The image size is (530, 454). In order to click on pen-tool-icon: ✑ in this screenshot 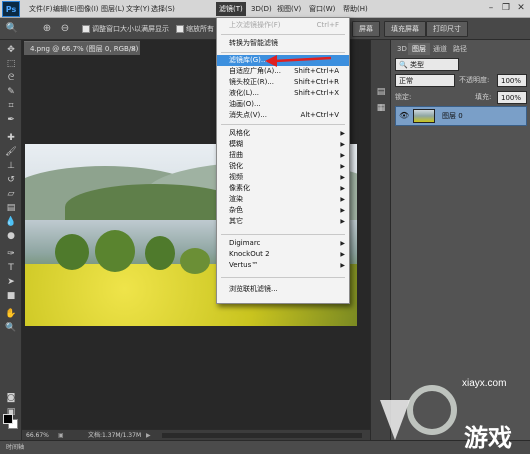, I will do `click(11, 254)`.